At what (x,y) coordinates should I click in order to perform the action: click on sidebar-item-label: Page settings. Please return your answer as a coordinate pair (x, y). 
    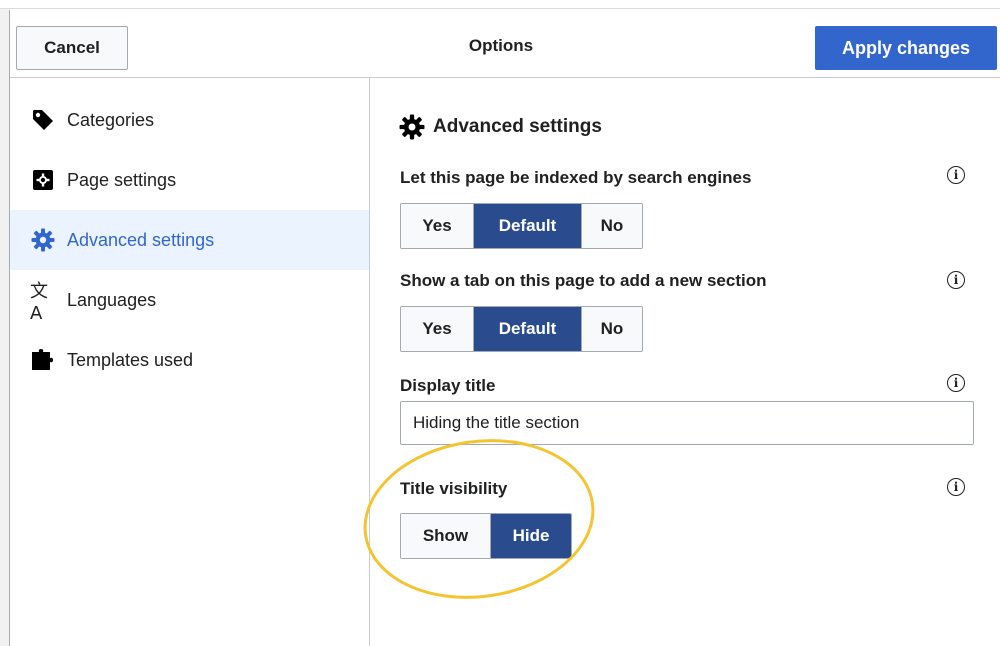
    Looking at the image, I should click on (122, 179).